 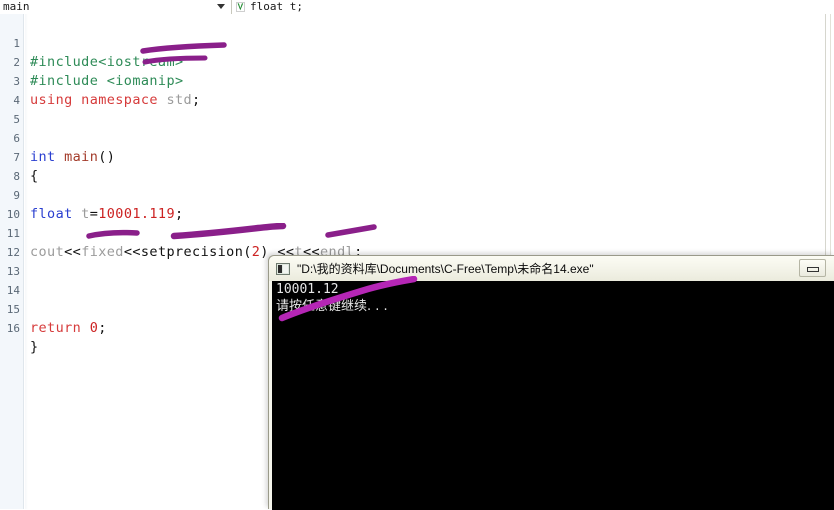 I want to click on minimize-glyph, so click(x=813, y=269).